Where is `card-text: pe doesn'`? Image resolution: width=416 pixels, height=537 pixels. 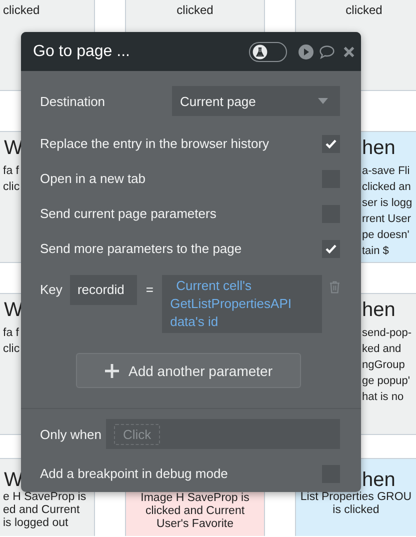
card-text: pe doesn' is located at coordinates (386, 235).